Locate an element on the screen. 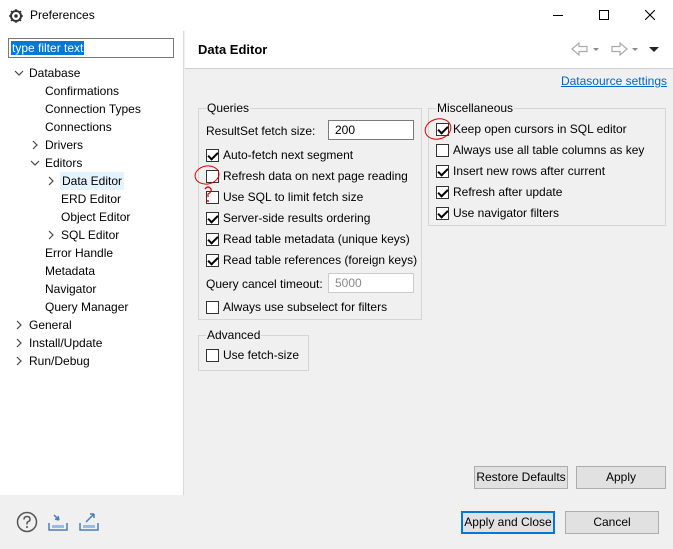 The width and height of the screenshot is (673, 549). tree-item-error-handle: Error Handle is located at coordinates (79, 253).